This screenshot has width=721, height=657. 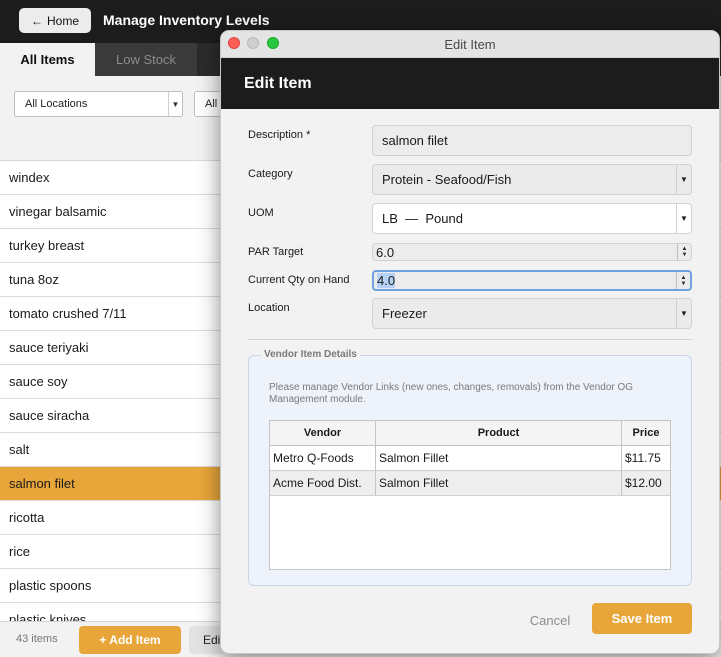 What do you see at coordinates (279, 135) in the screenshot?
I see `description-label: Description *` at bounding box center [279, 135].